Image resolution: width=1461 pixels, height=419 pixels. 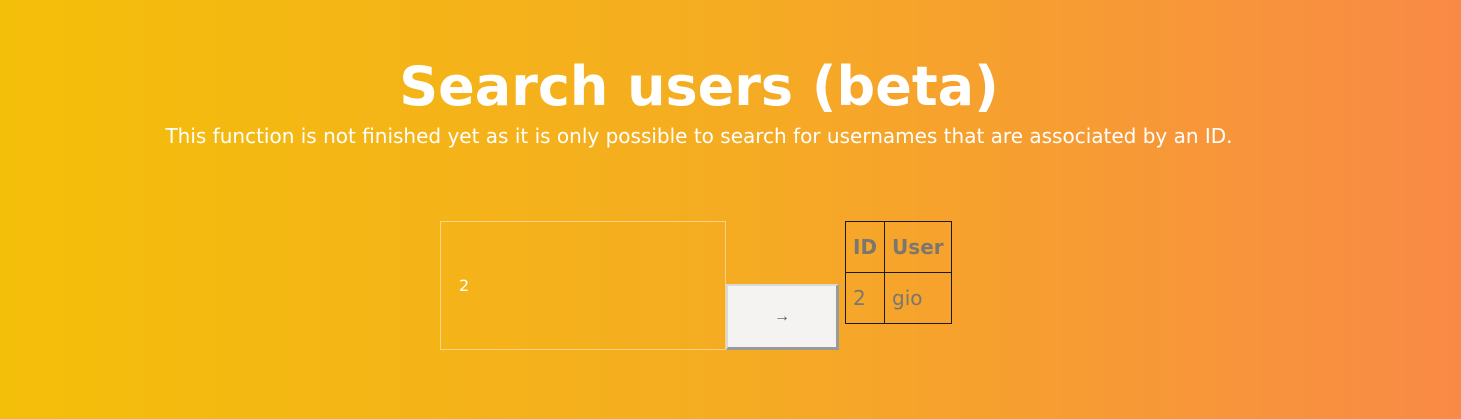 I want to click on table-row: 2 gio, so click(x=898, y=298).